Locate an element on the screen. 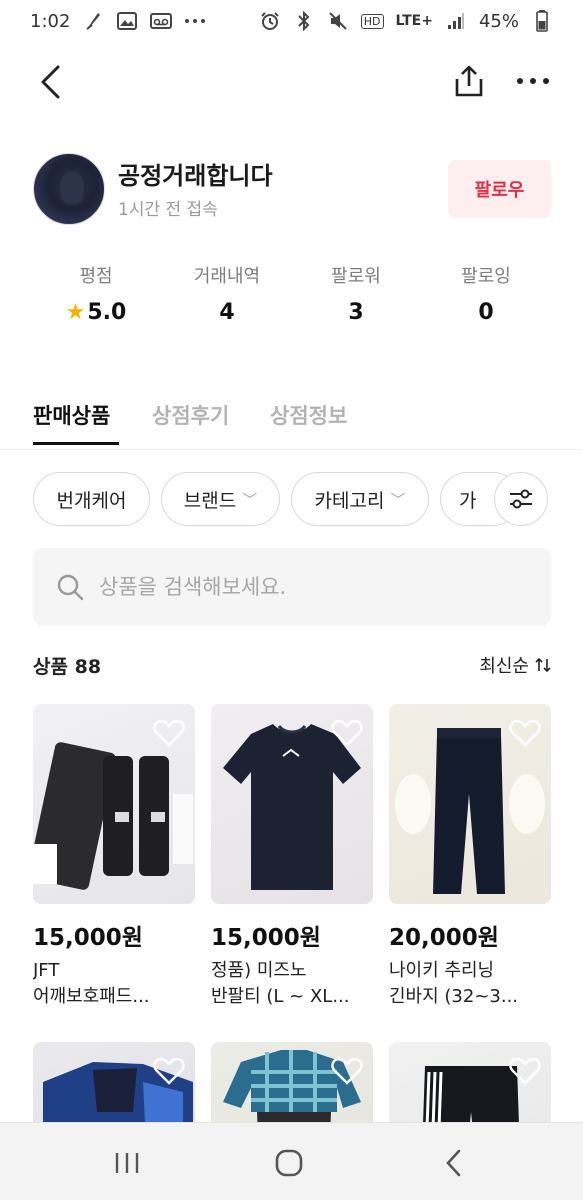 This screenshot has width=583, height=1200. share-button is located at coordinates (469, 81).